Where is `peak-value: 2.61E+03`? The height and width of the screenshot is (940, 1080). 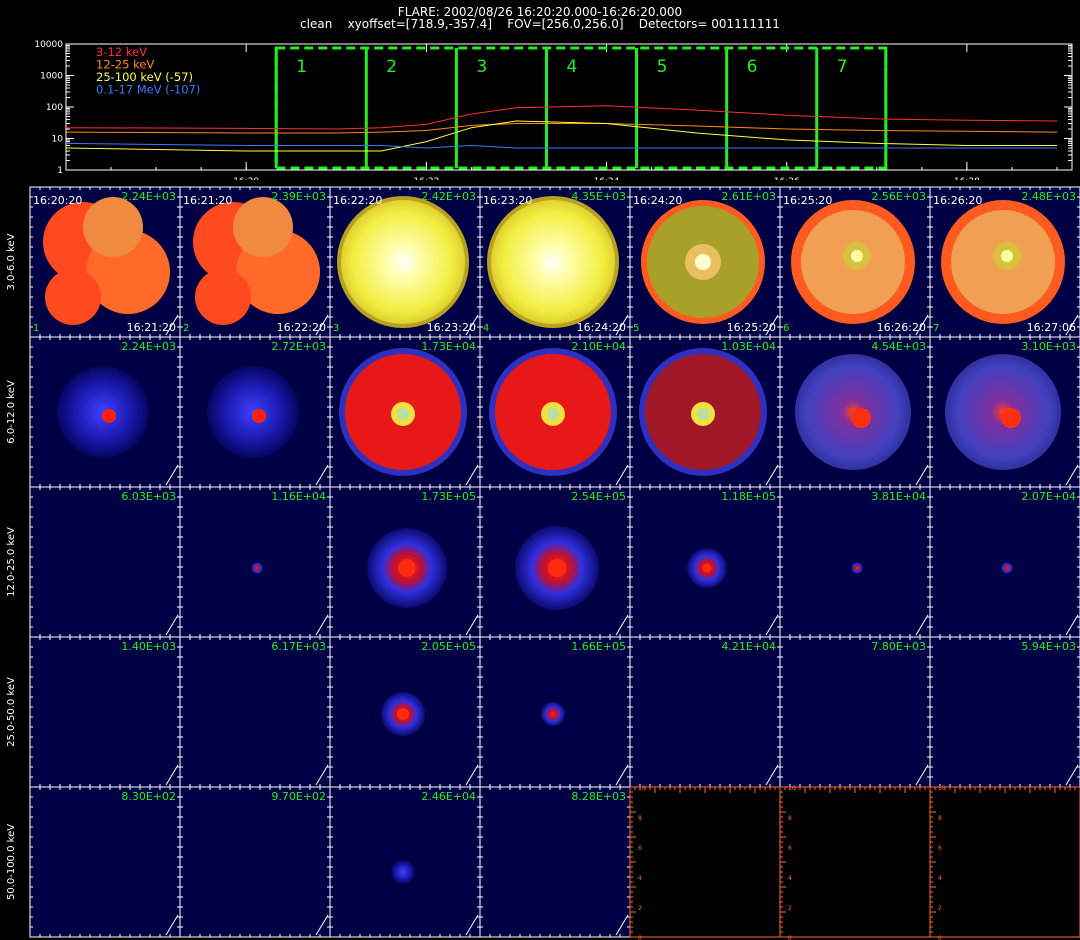
peak-value: 2.61E+03 is located at coordinates (748, 196).